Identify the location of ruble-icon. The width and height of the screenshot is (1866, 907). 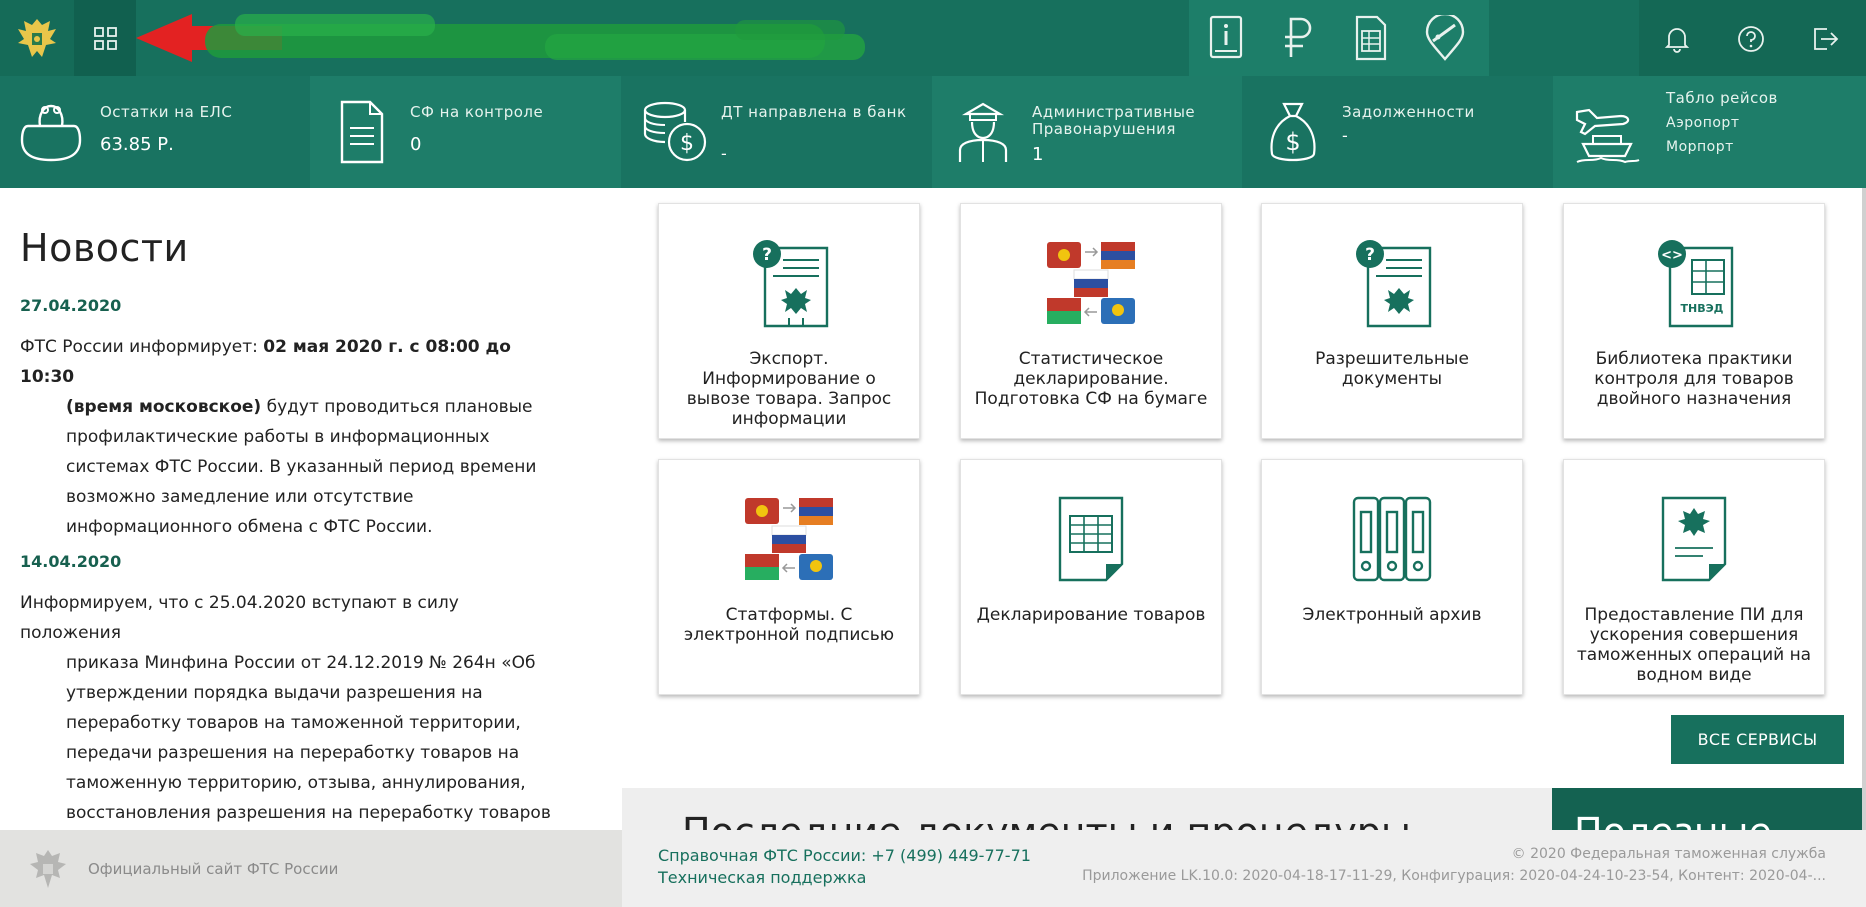
(1298, 37).